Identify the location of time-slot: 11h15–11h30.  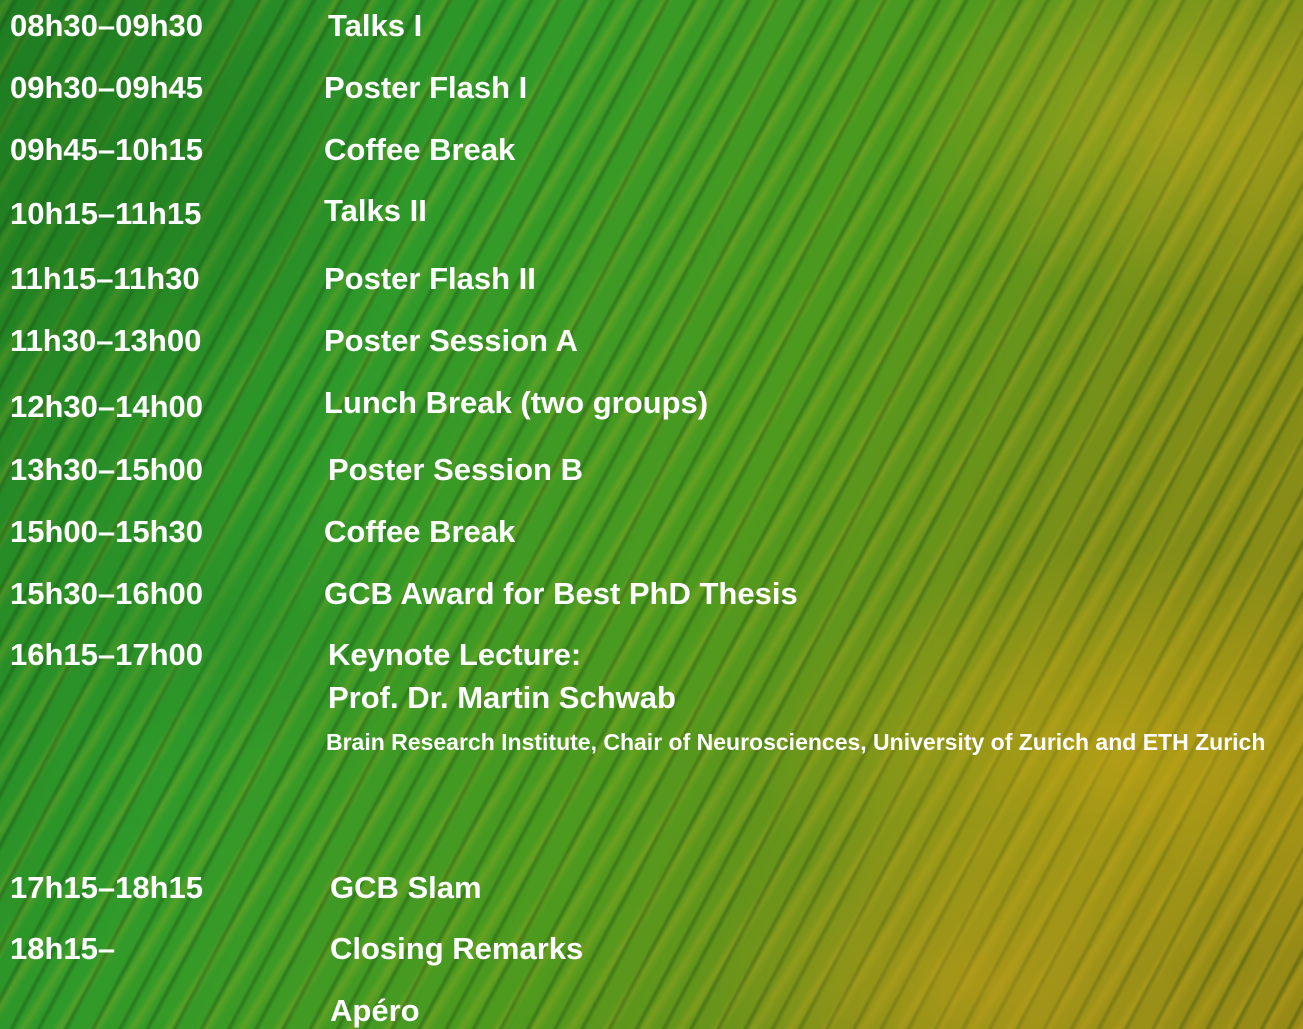
(105, 278).